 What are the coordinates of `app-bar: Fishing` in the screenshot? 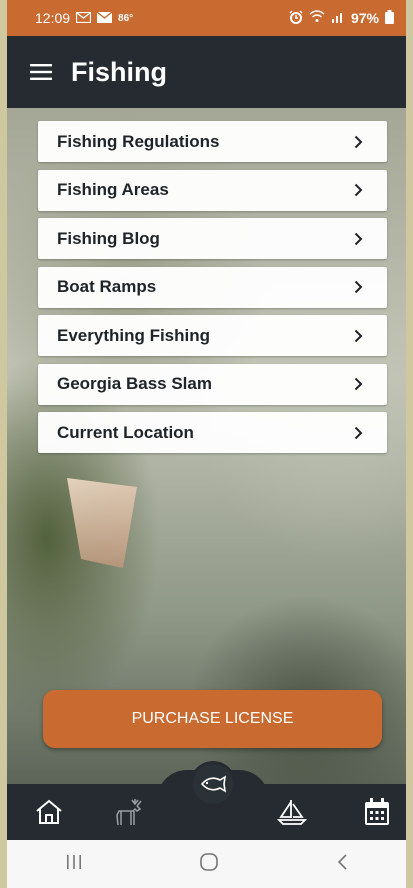 It's located at (206, 72).